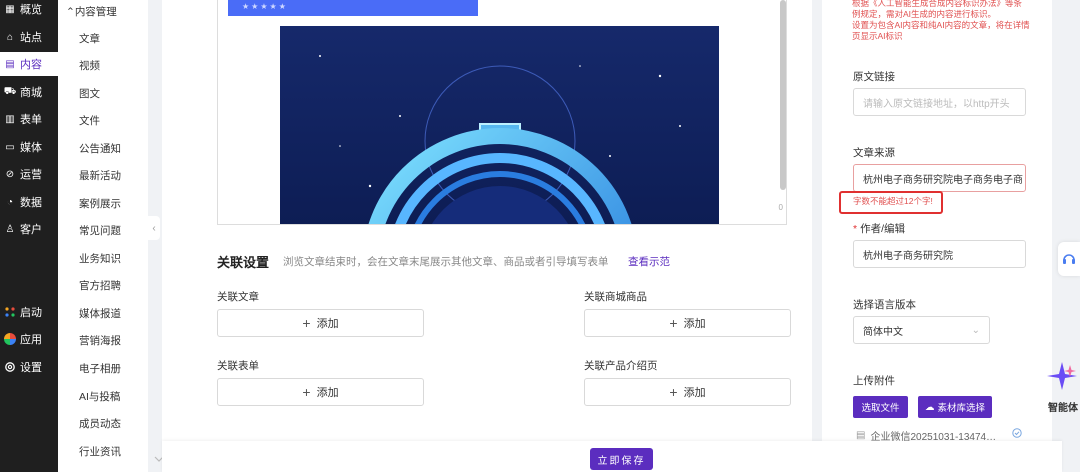 The width and height of the screenshot is (1080, 472). I want to click on related-product-label: 关联商城商品, so click(615, 297).